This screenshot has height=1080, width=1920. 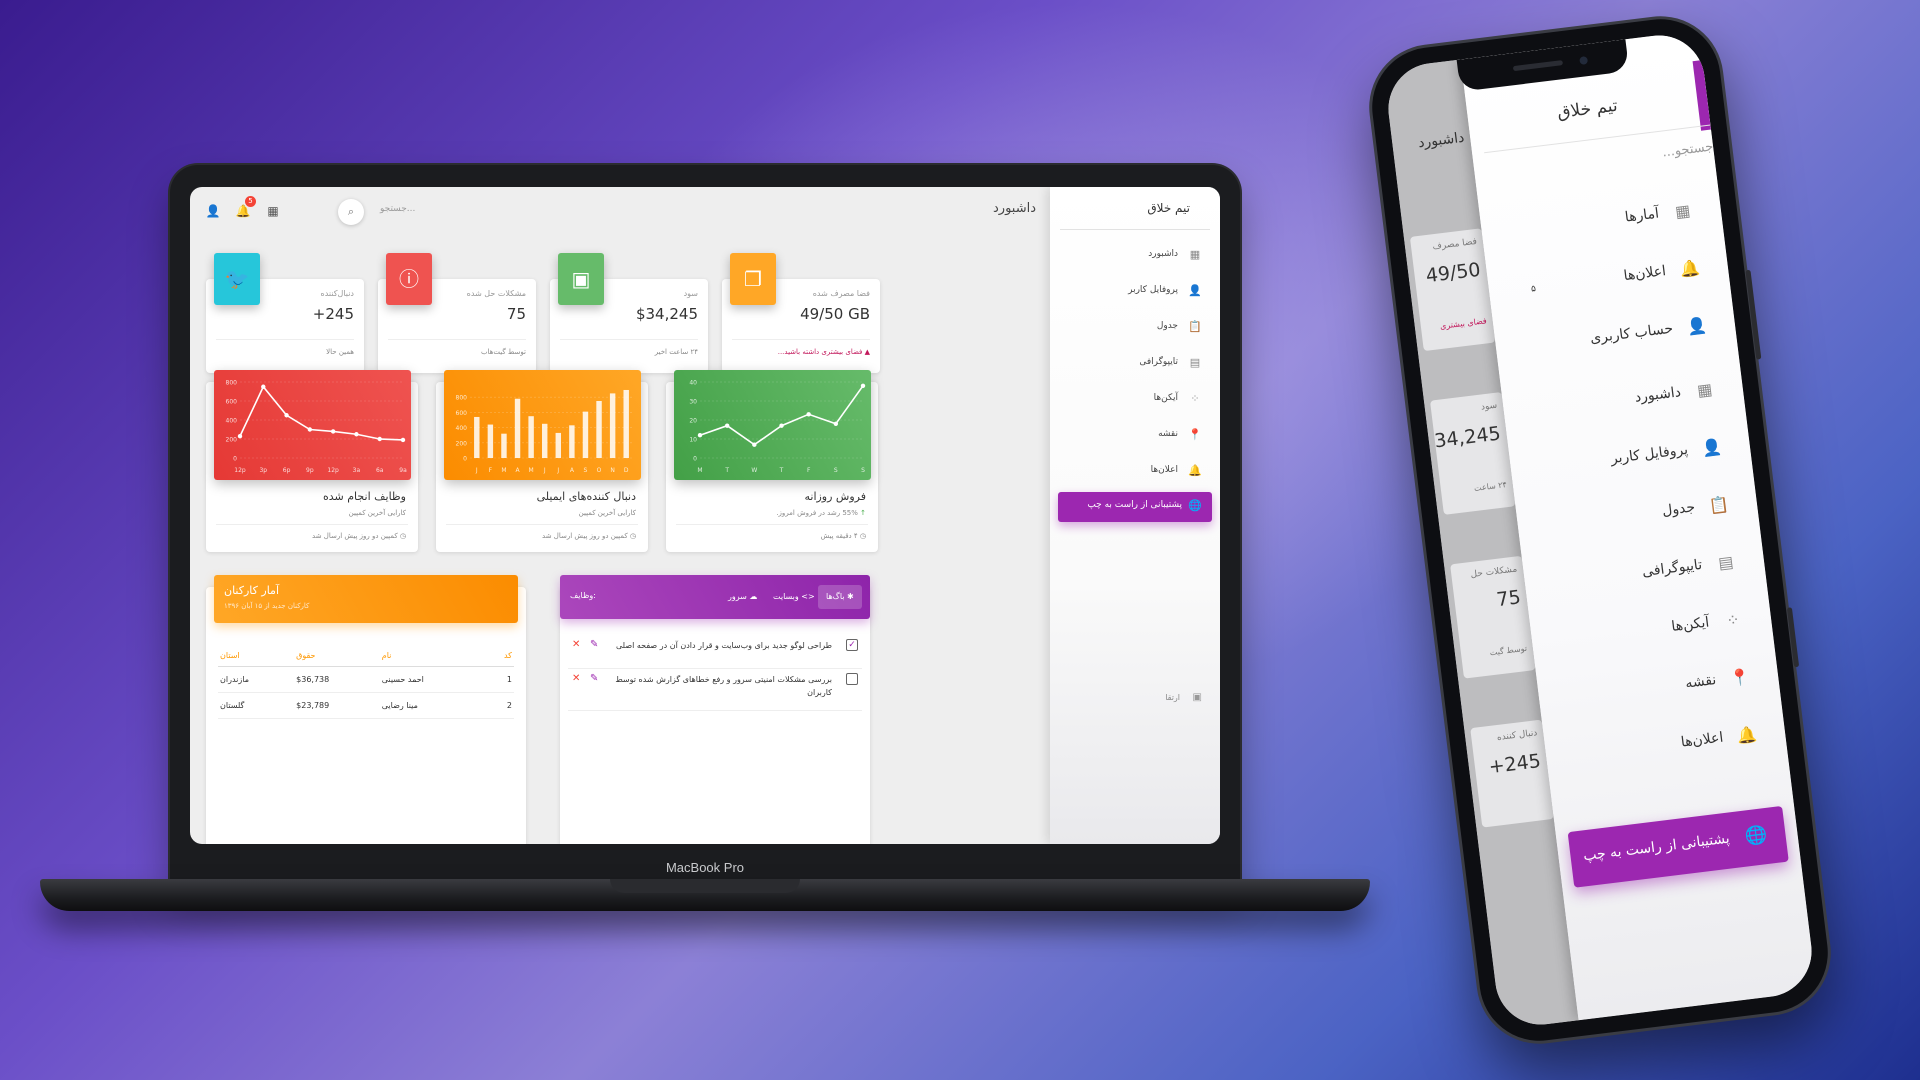 What do you see at coordinates (852, 645) in the screenshot?
I see `task-checkbox: ✓` at bounding box center [852, 645].